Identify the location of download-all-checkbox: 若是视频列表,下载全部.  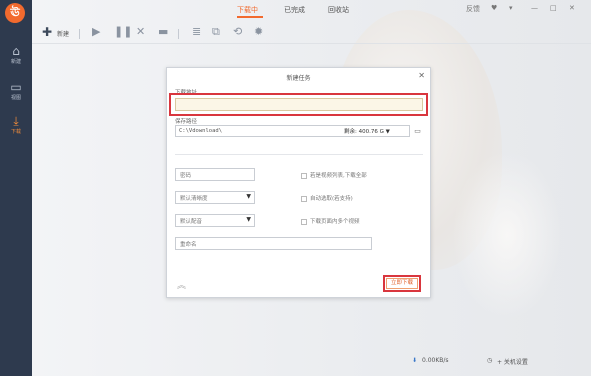
(334, 175).